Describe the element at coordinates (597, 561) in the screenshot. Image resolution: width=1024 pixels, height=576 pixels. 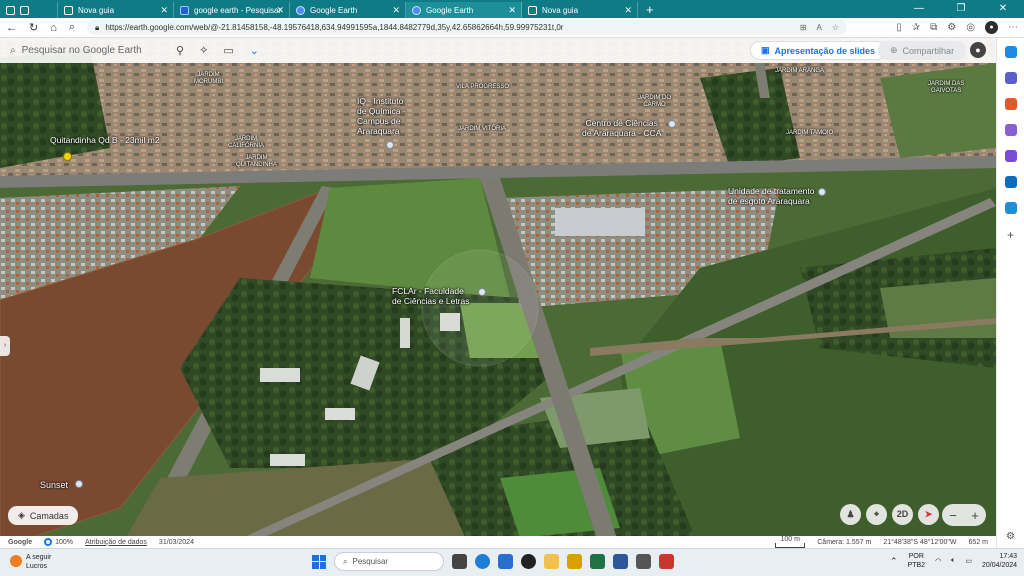
I see `excel-icon` at that location.